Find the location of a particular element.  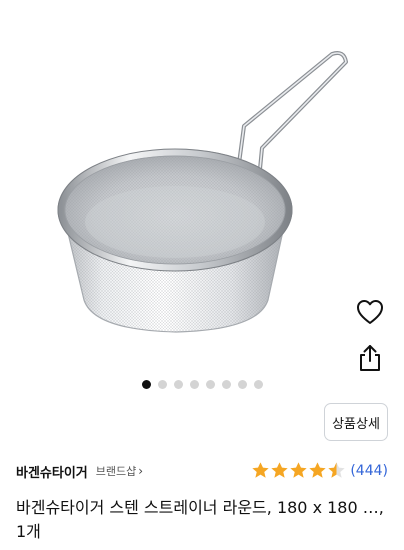

image-carousel-dots is located at coordinates (202, 384).